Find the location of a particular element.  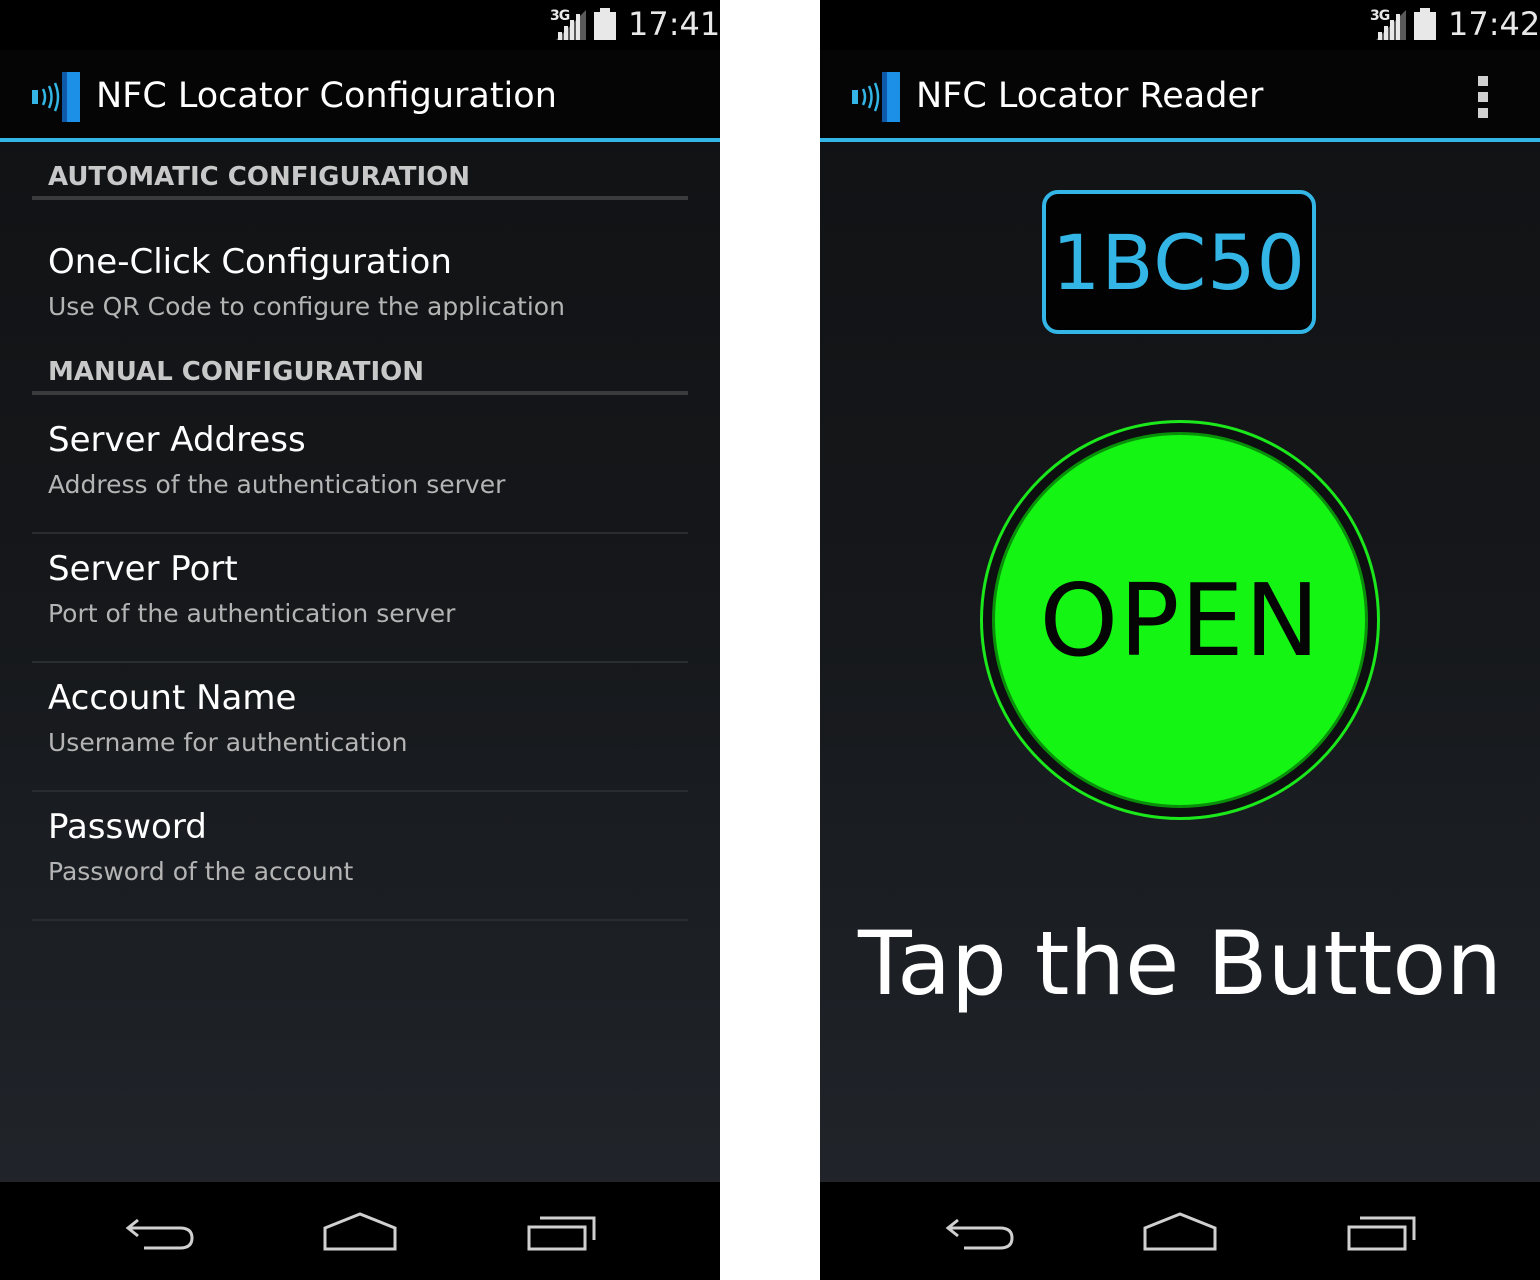

action-bar: NFC Locator Reader is located at coordinates (1180, 96).